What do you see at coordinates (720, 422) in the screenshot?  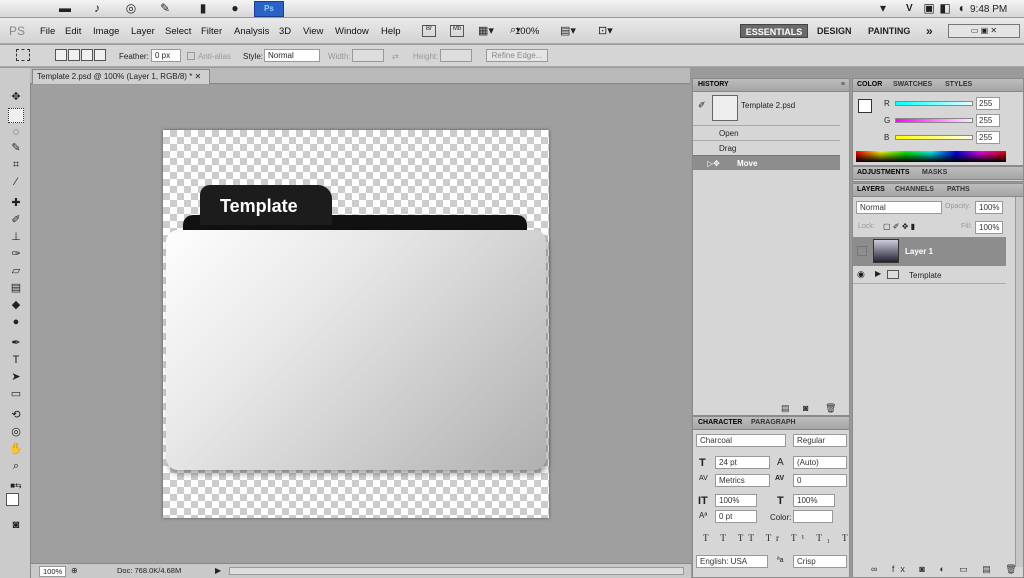 I see `character-tab: CHARACTER` at bounding box center [720, 422].